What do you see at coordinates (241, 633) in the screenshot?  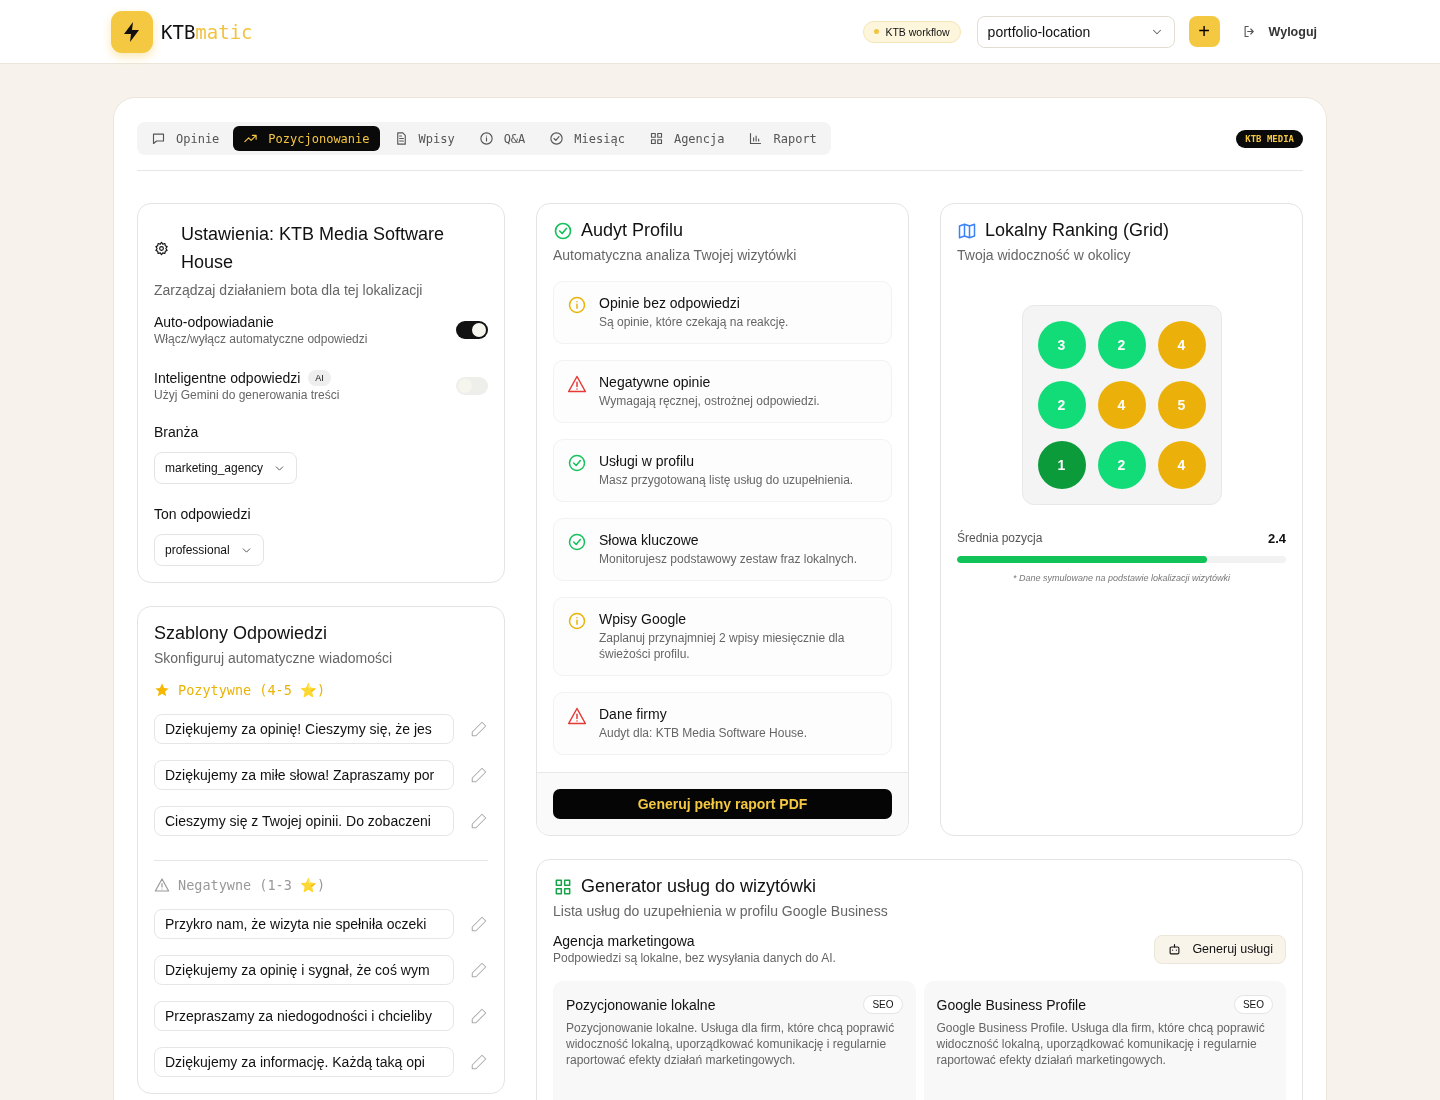 I see `card-title: Szablony Odpowiedzi` at bounding box center [241, 633].